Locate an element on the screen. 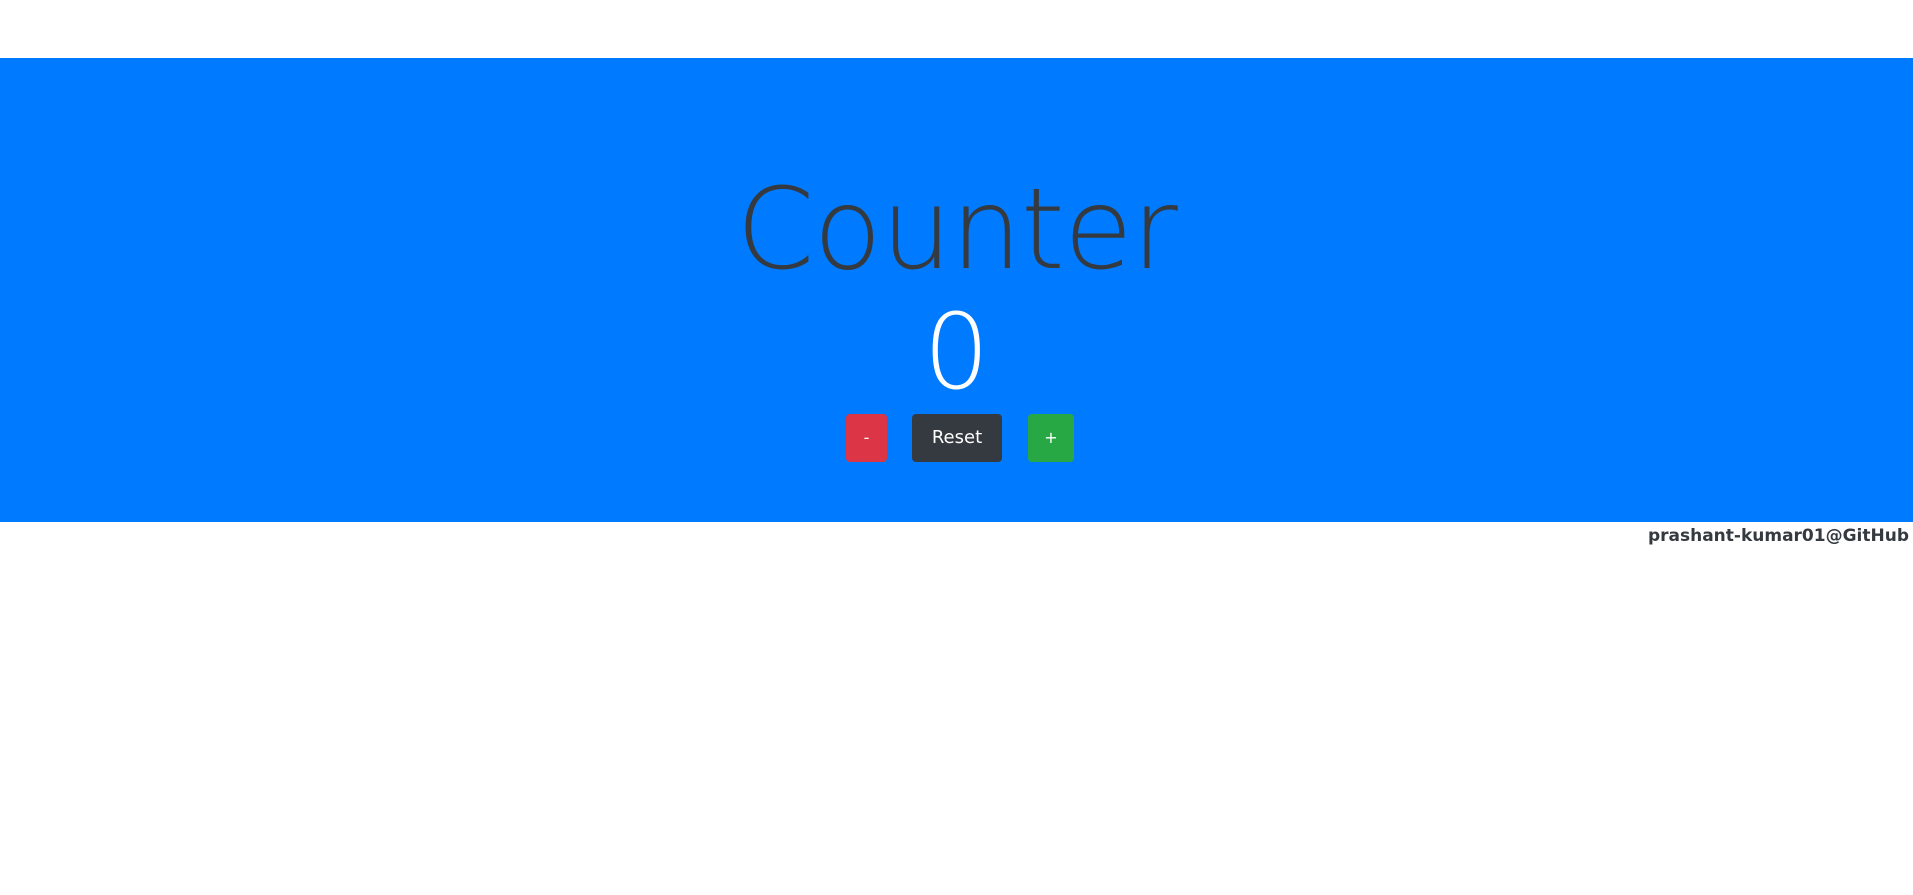 The width and height of the screenshot is (1913, 895). author-credit: prashant-kumar01@GitHub is located at coordinates (1778, 536).